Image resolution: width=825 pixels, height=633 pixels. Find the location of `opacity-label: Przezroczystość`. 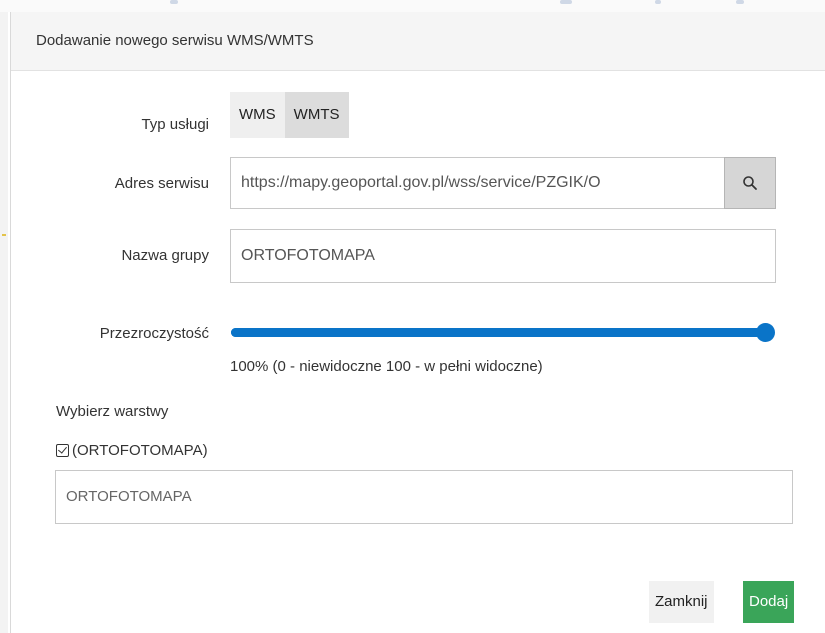

opacity-label: Przezroczystość is located at coordinates (154, 333).